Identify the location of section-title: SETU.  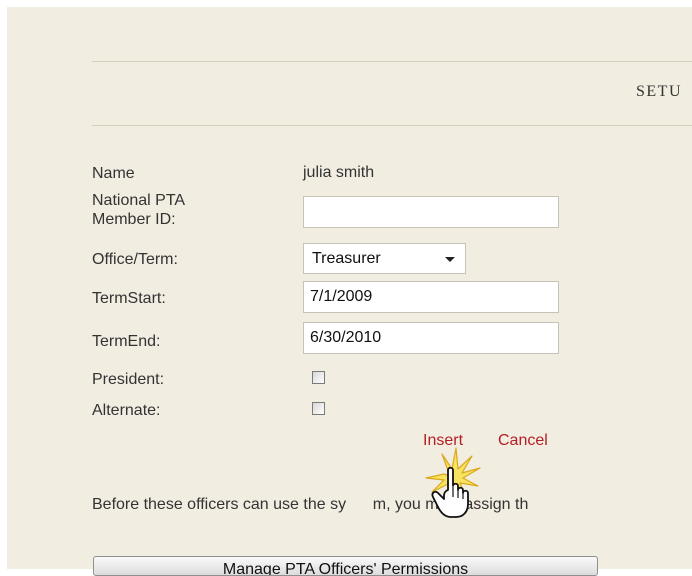
(659, 91).